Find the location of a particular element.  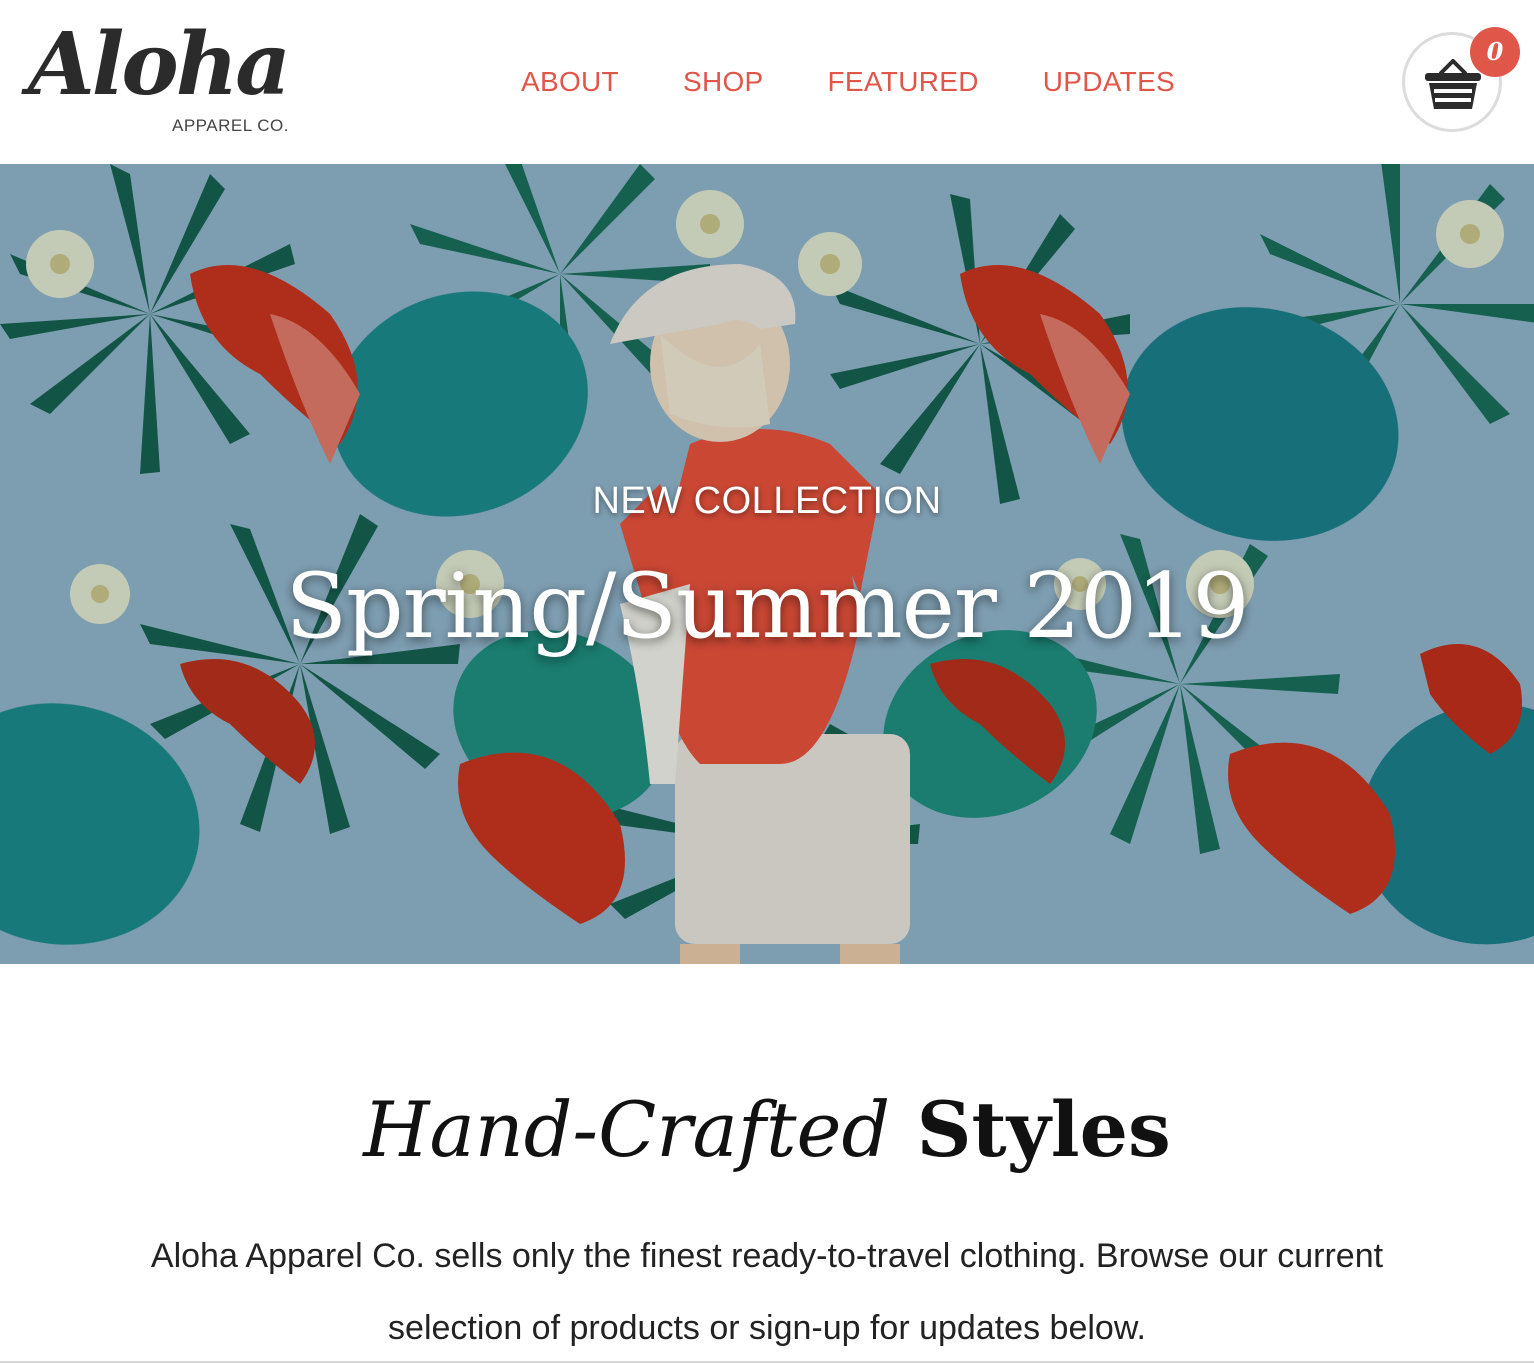

nav-item-shop: SHOP is located at coordinates (723, 82).